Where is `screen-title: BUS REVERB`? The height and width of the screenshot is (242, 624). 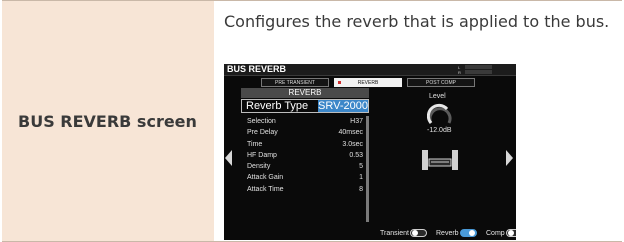 screen-title: BUS REVERB is located at coordinates (257, 69).